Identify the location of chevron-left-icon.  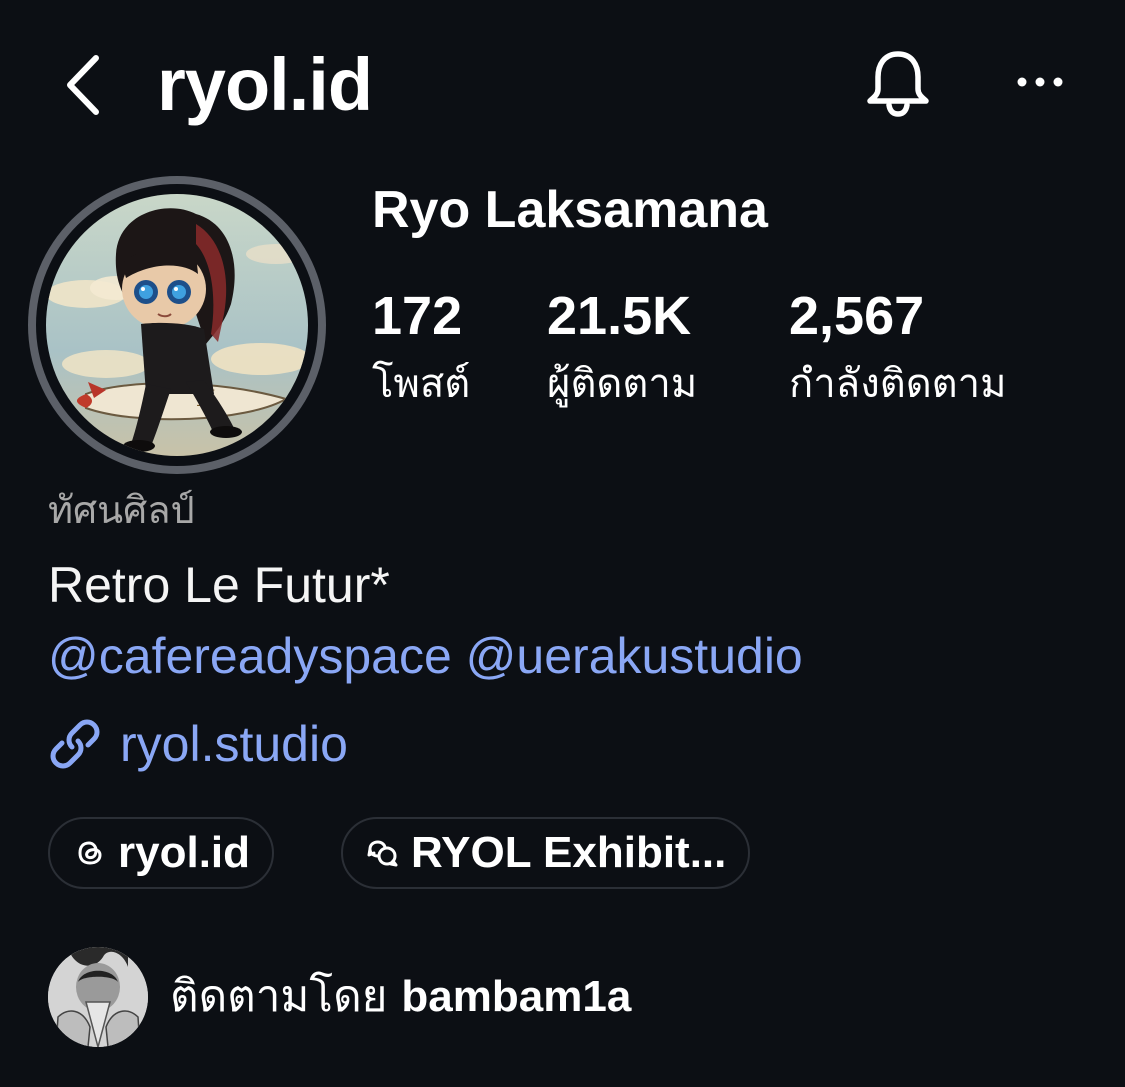
(83, 85).